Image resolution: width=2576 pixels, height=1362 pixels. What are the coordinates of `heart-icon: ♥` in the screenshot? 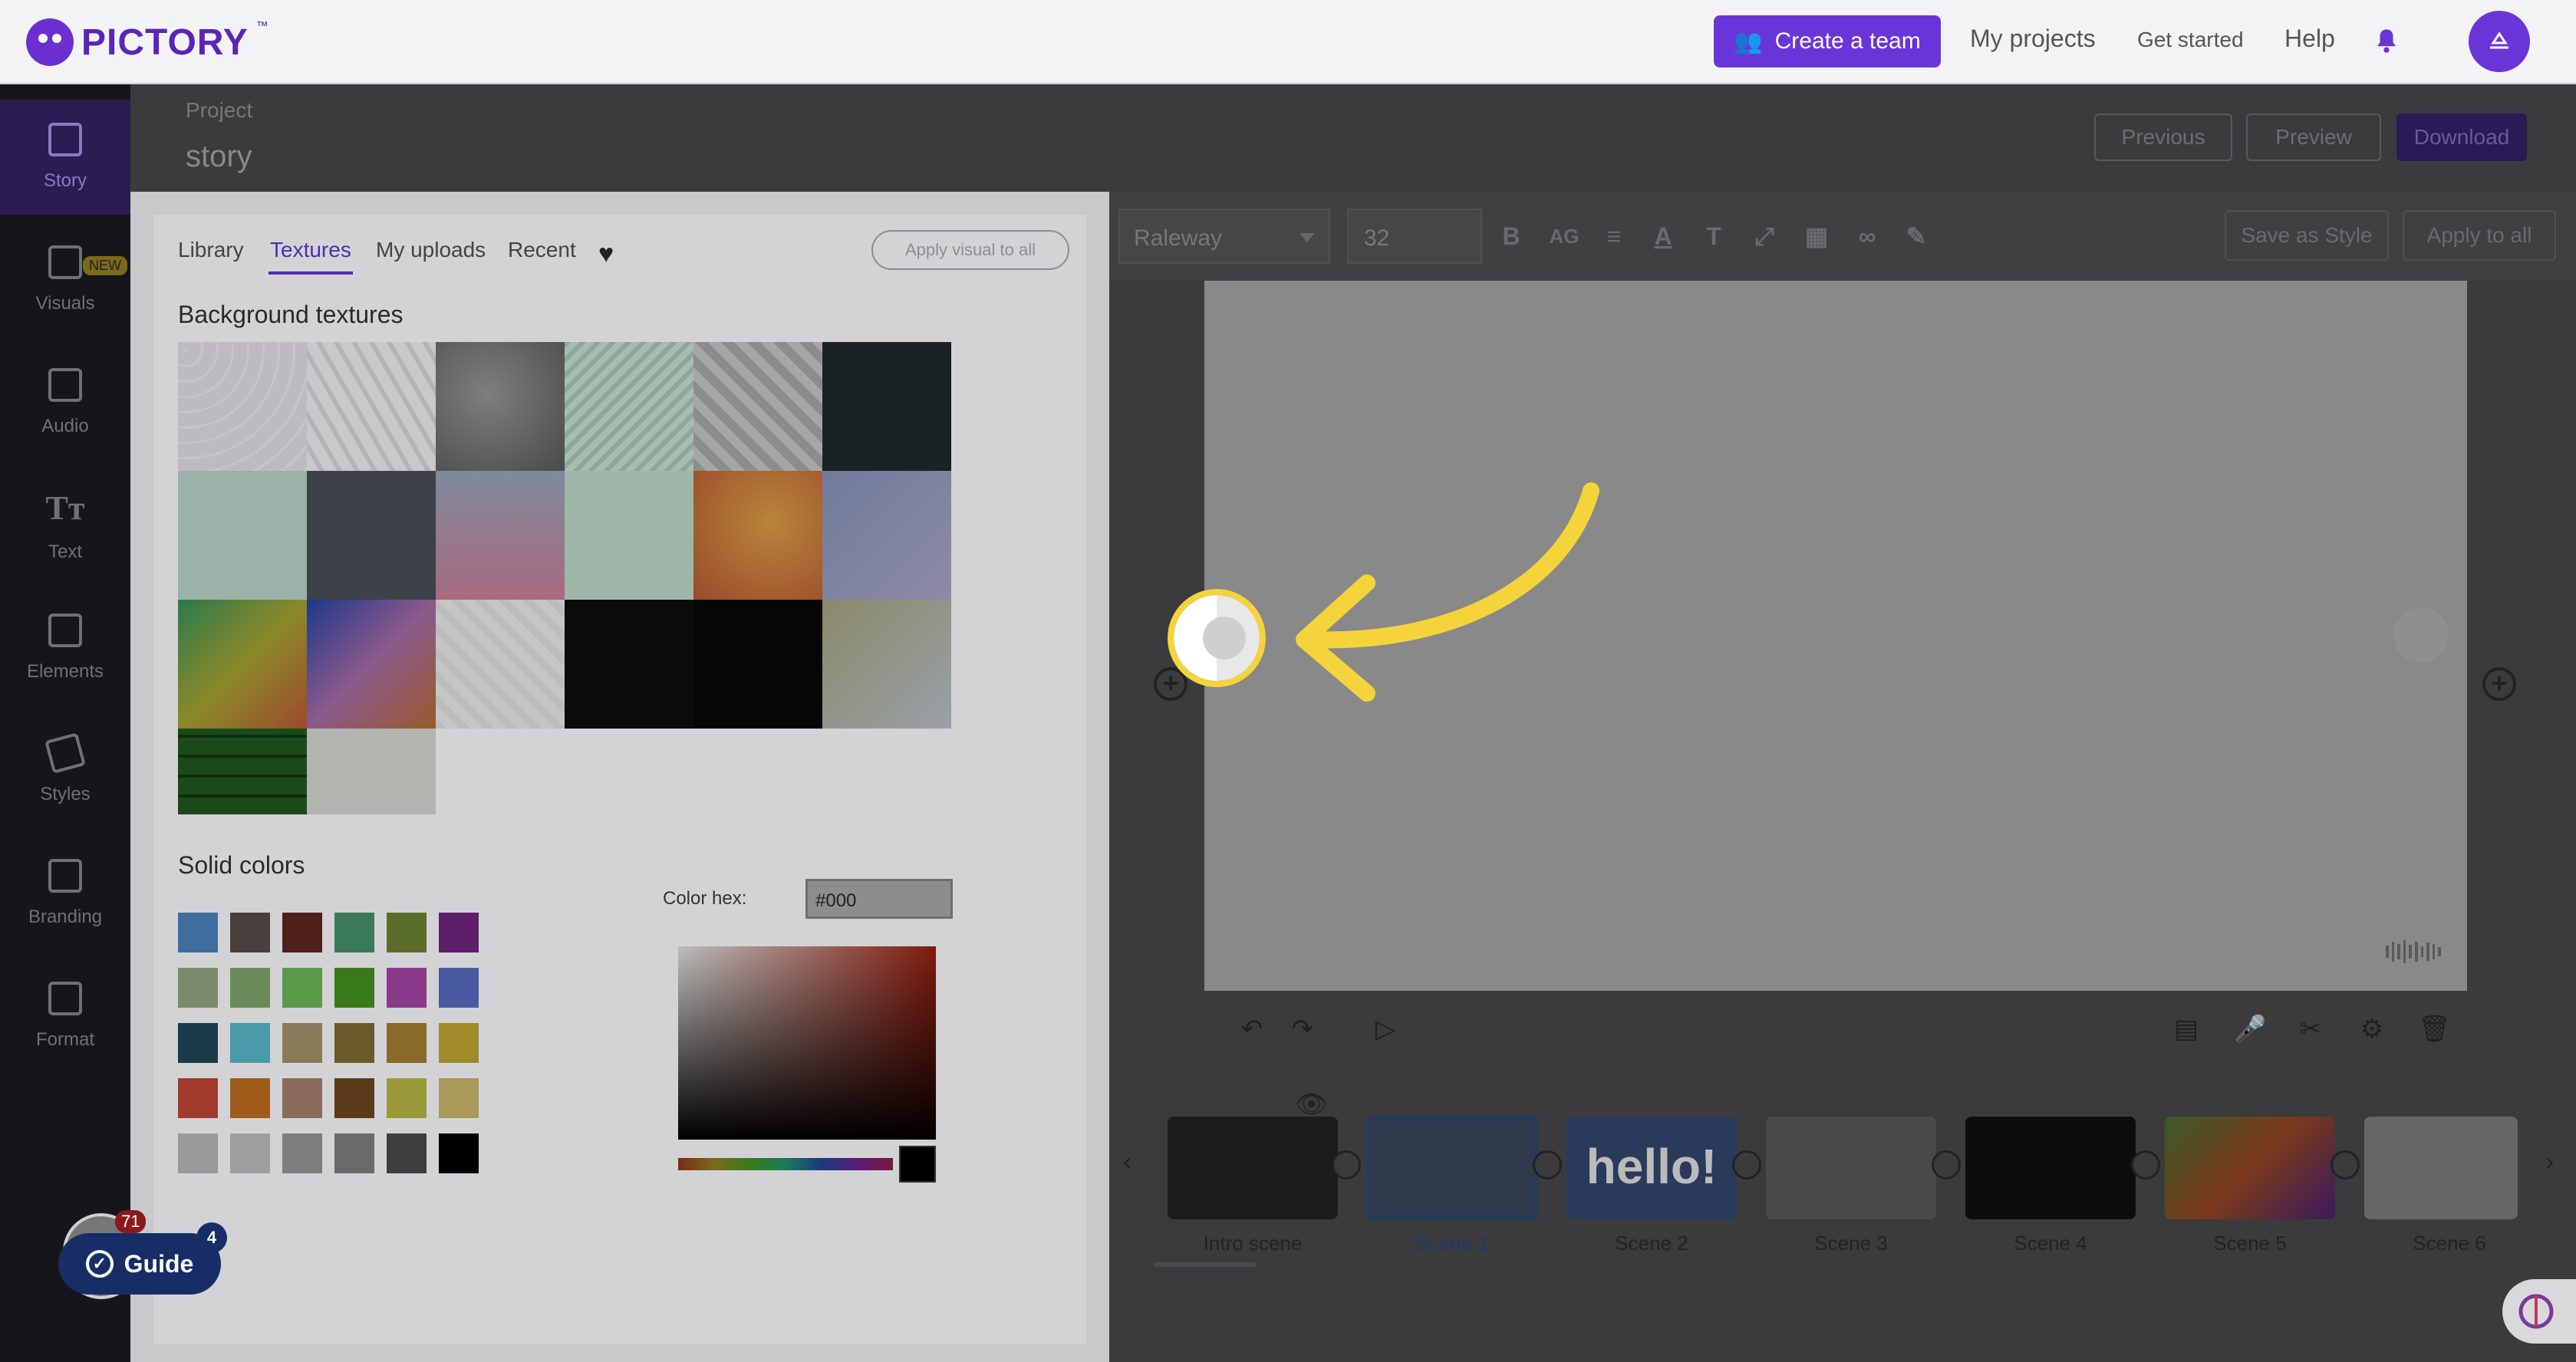 It's located at (606, 254).